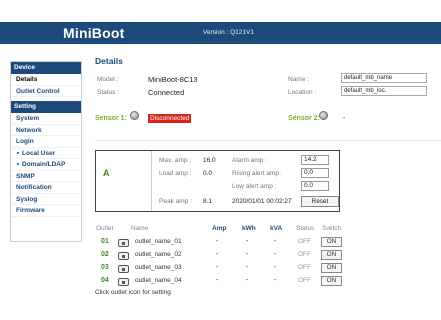 The image size is (441, 320). Describe the element at coordinates (105, 267) in the screenshot. I see `outlet-number: 03` at that location.